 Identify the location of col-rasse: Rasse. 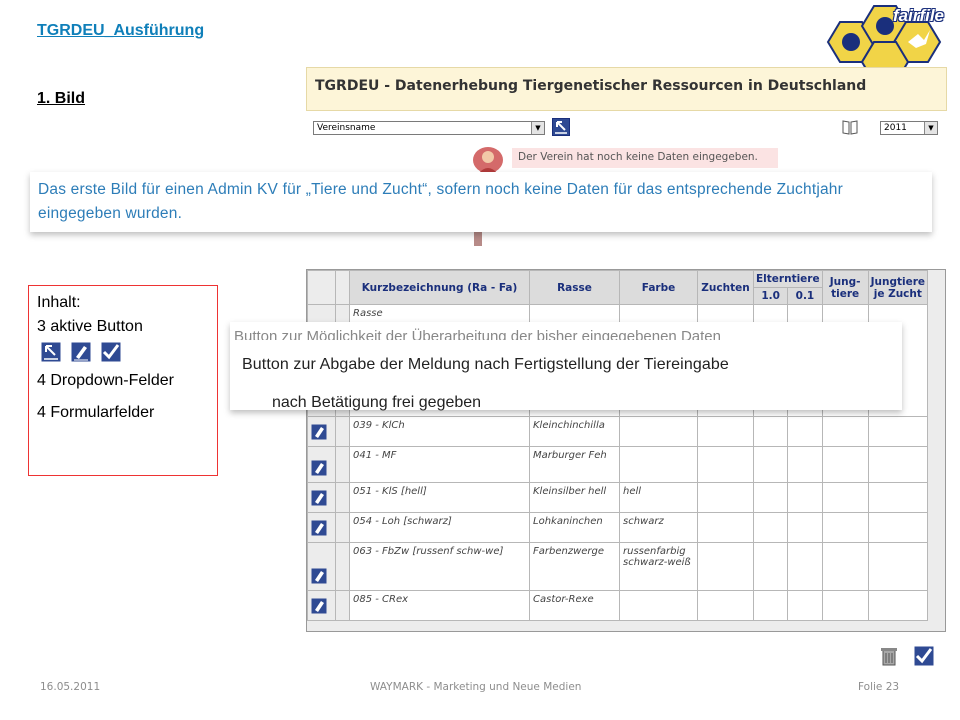
(574, 287).